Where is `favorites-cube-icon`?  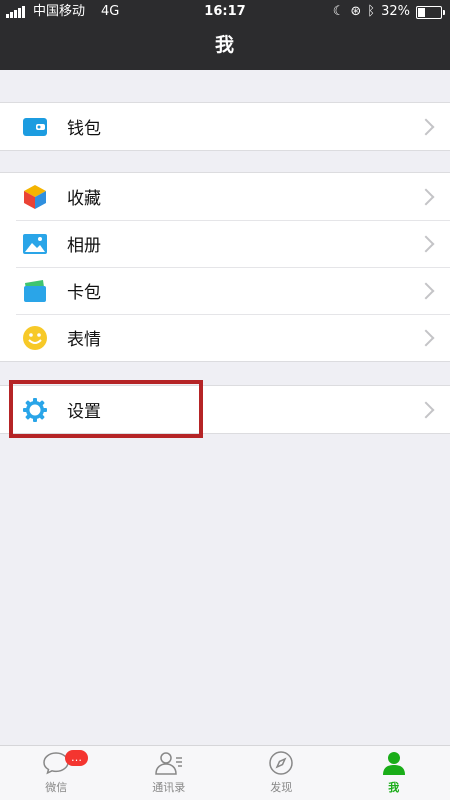
favorites-cube-icon is located at coordinates (35, 197).